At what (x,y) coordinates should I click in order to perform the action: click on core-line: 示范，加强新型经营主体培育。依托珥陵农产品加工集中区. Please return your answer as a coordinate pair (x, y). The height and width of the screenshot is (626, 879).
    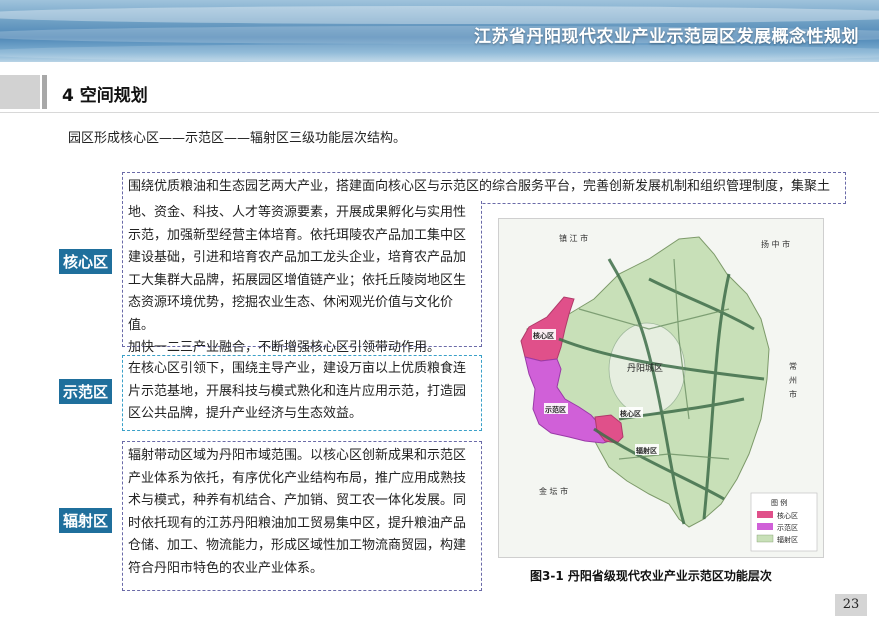
    Looking at the image, I should click on (297, 235).